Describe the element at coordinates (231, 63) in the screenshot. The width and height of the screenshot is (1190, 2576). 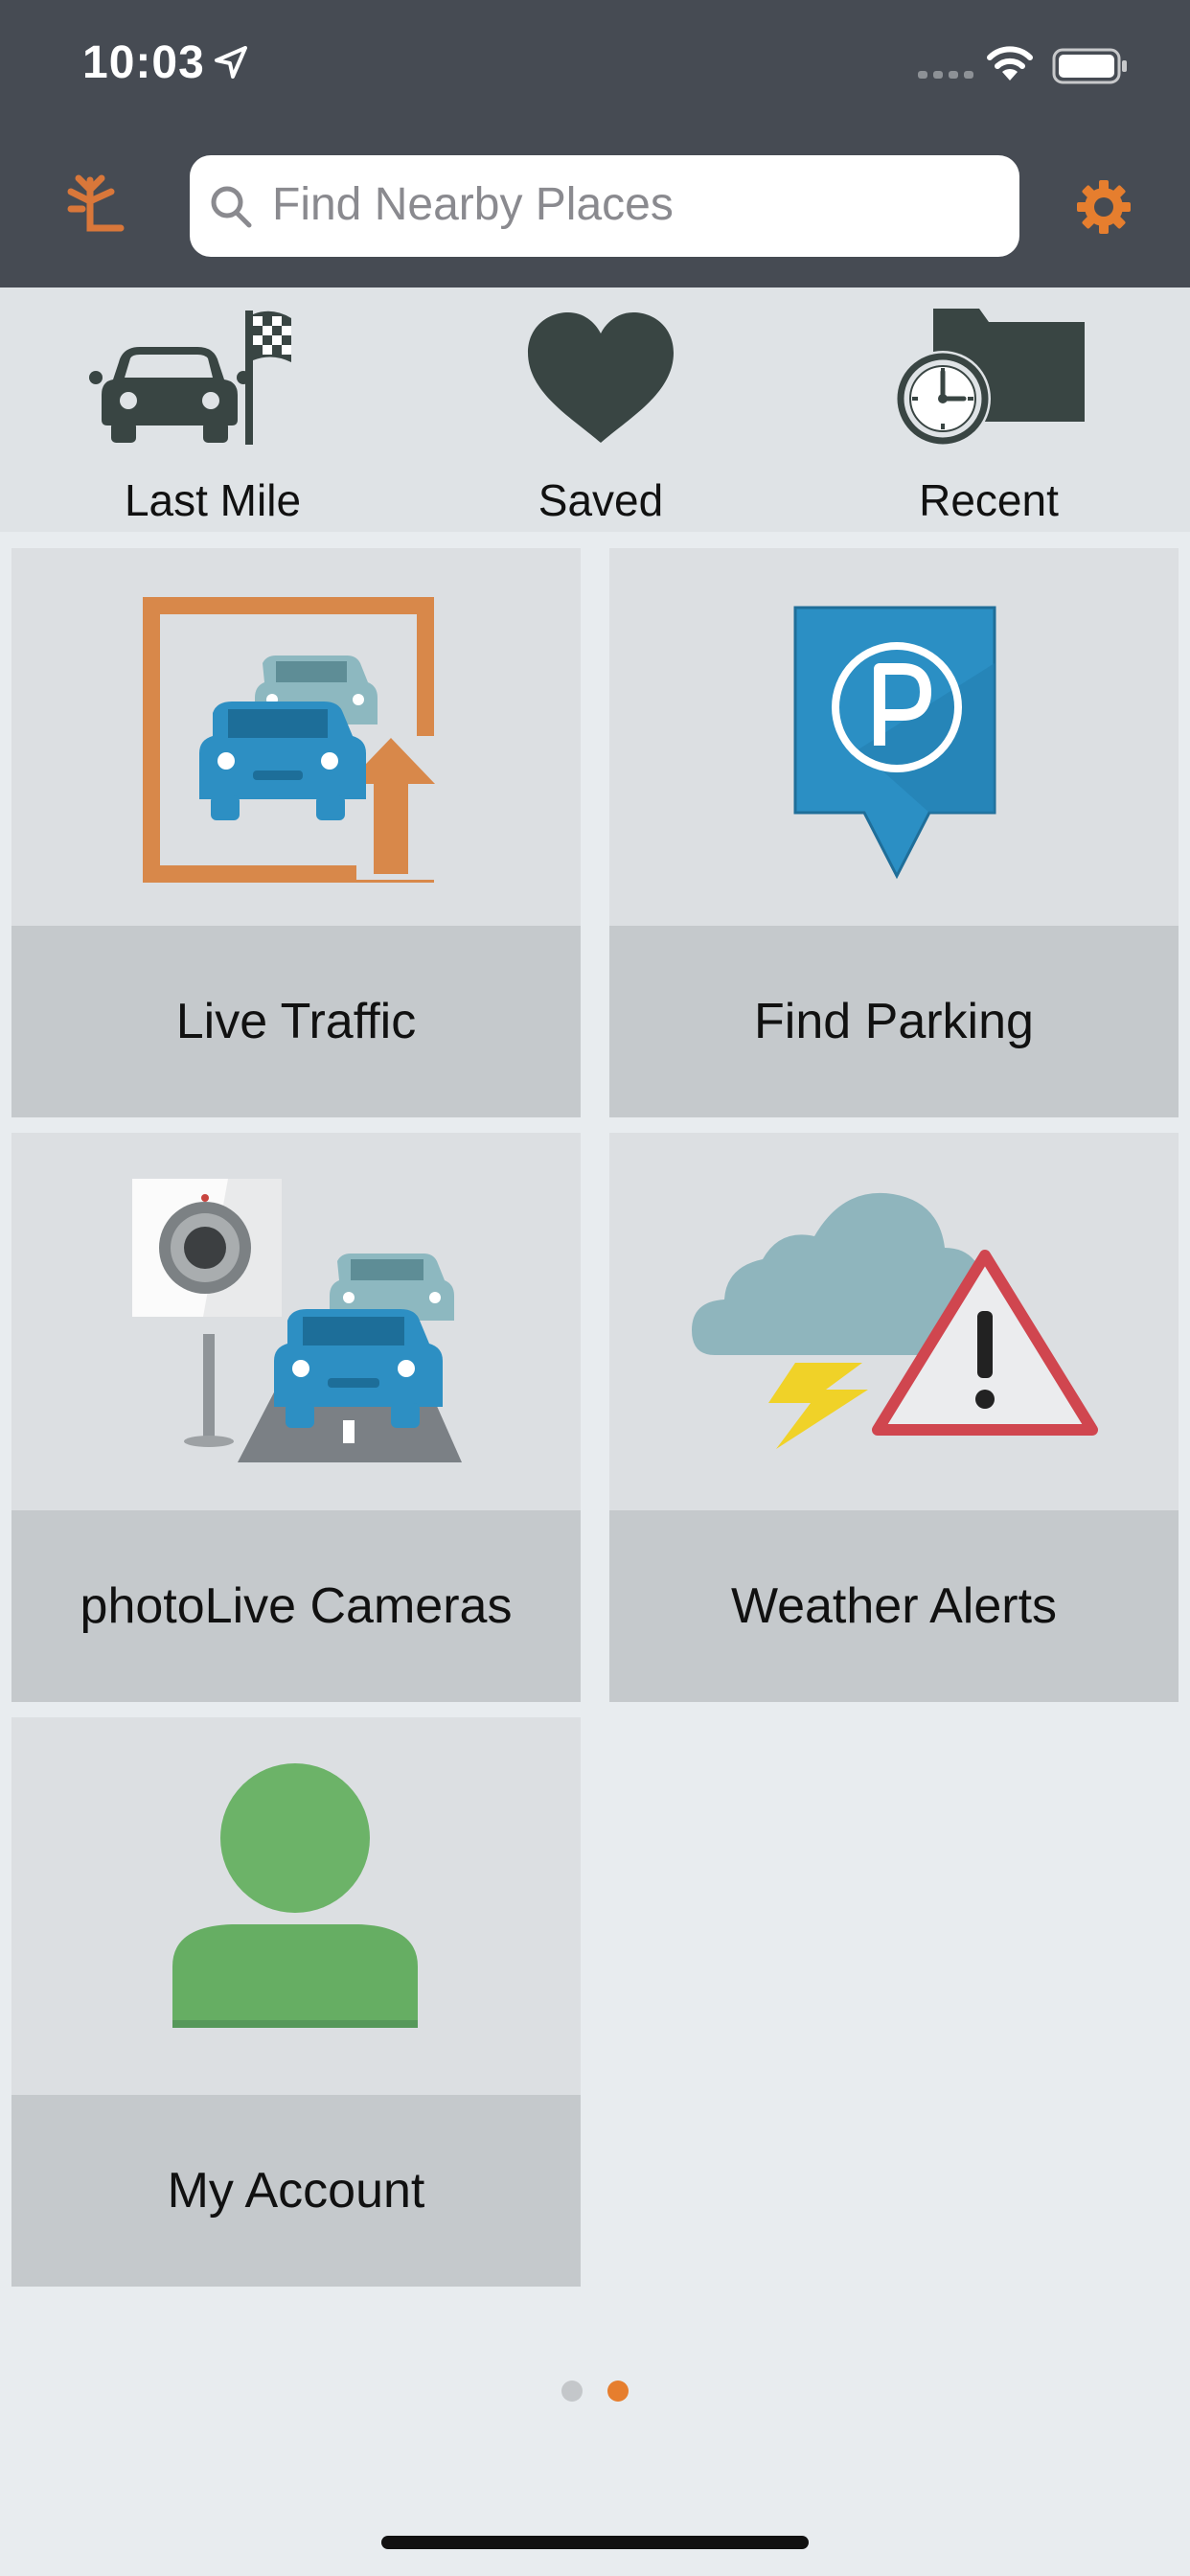
I see `location-arrow-icon` at that location.